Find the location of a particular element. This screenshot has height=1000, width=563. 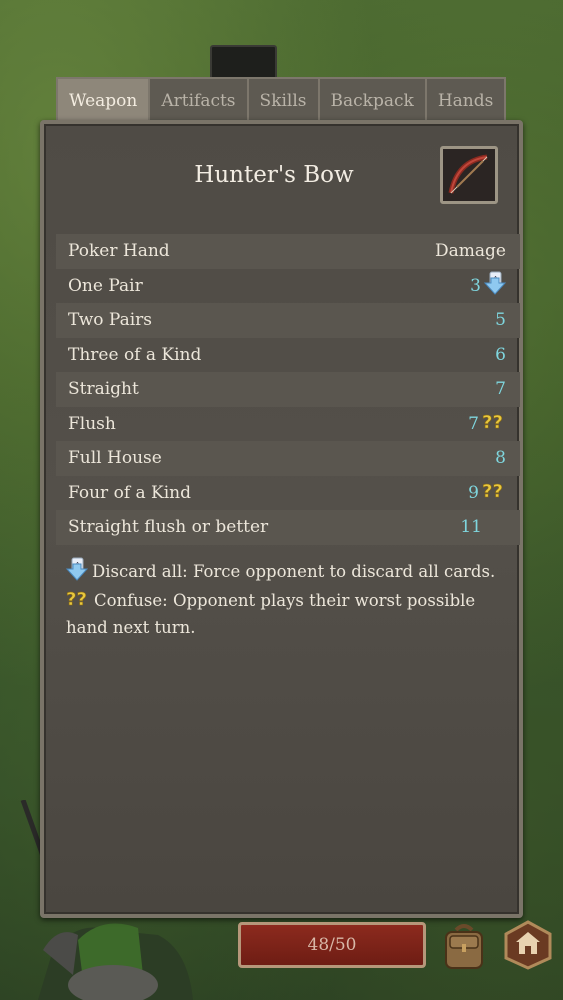

bow-icon is located at coordinates (469, 175).